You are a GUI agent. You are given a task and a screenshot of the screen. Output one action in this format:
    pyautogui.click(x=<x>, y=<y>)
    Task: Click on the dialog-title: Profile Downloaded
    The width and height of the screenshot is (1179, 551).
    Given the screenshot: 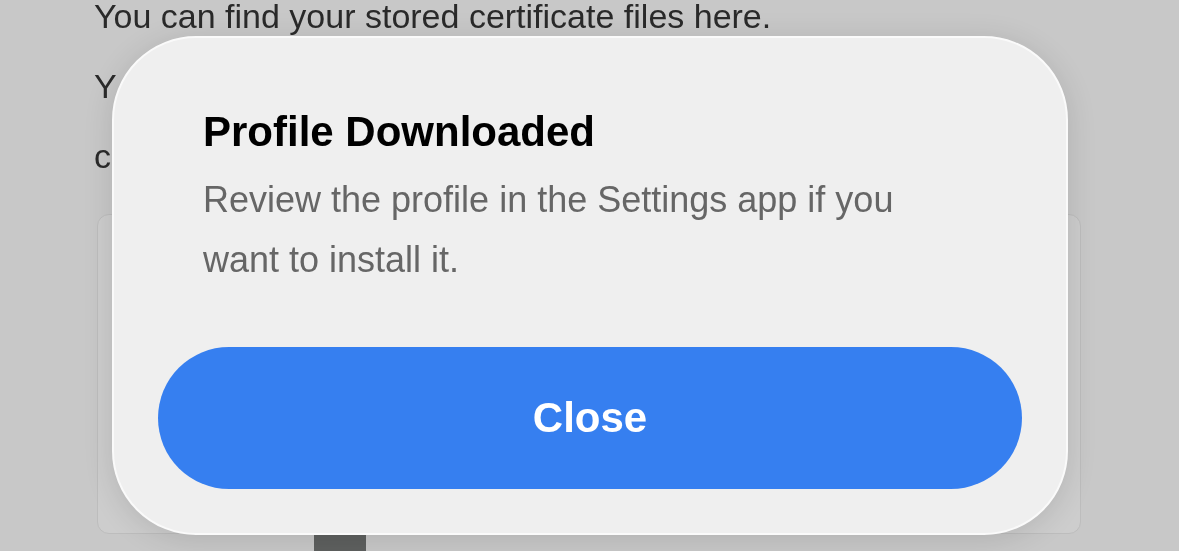 What is the action you would take?
    pyautogui.click(x=399, y=132)
    